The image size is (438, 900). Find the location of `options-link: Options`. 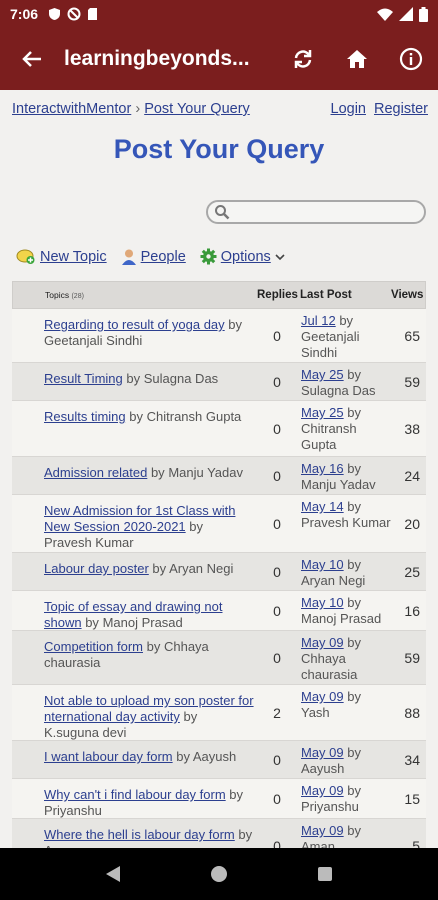

options-link: Options is located at coordinates (246, 257).